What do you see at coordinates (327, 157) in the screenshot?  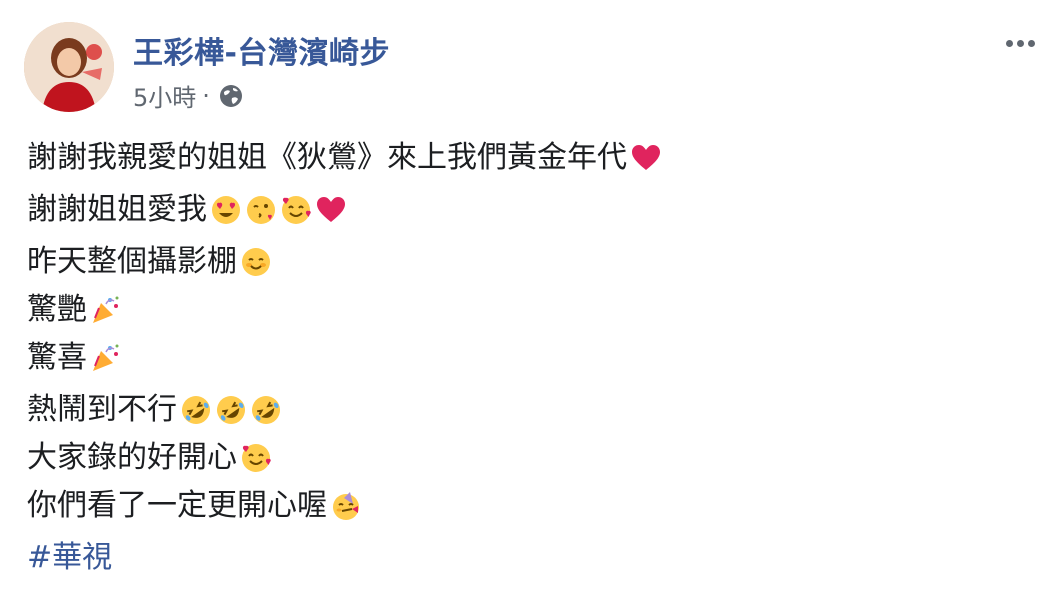 I see `post-line-text: 謝謝我親愛的姐姐《狄鶯》來上我們黃金年代` at bounding box center [327, 157].